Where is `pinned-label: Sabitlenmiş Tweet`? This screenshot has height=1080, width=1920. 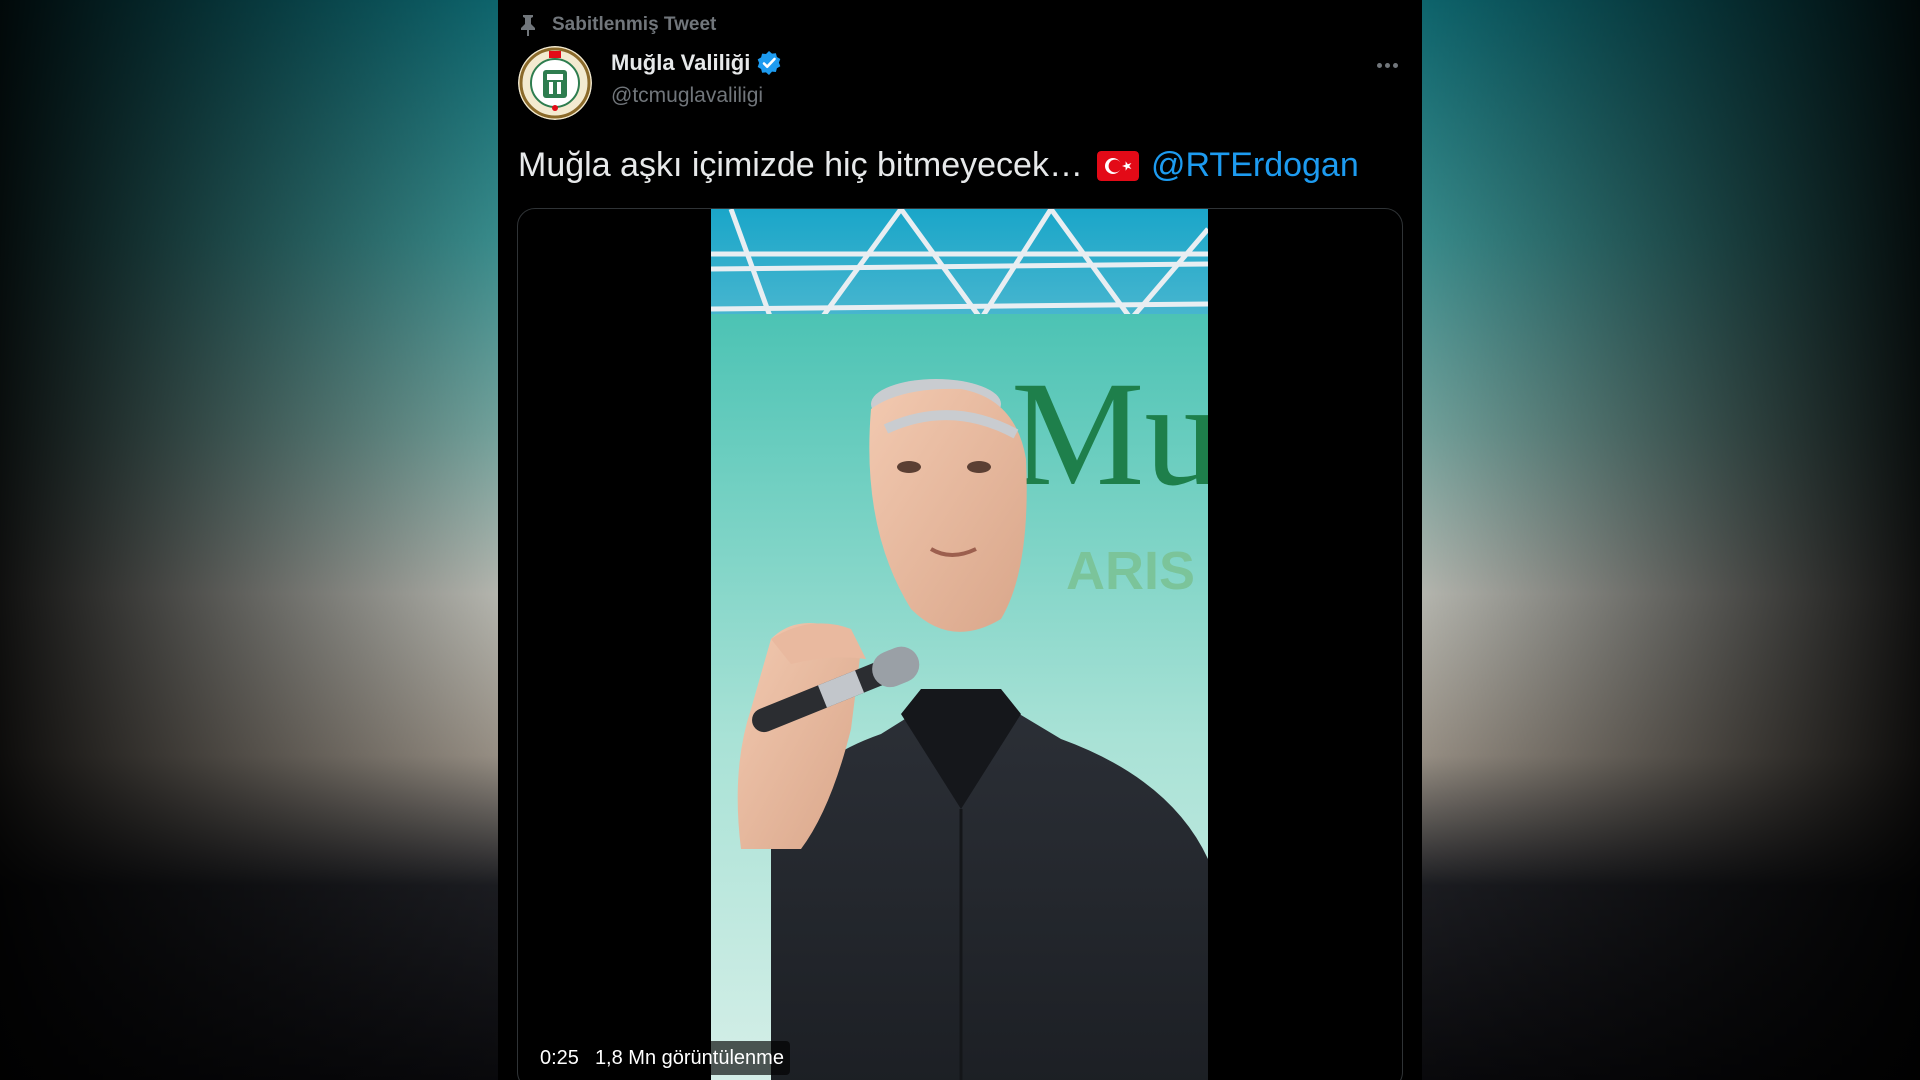
pinned-label: Sabitlenmiş Tweet is located at coordinates (634, 24).